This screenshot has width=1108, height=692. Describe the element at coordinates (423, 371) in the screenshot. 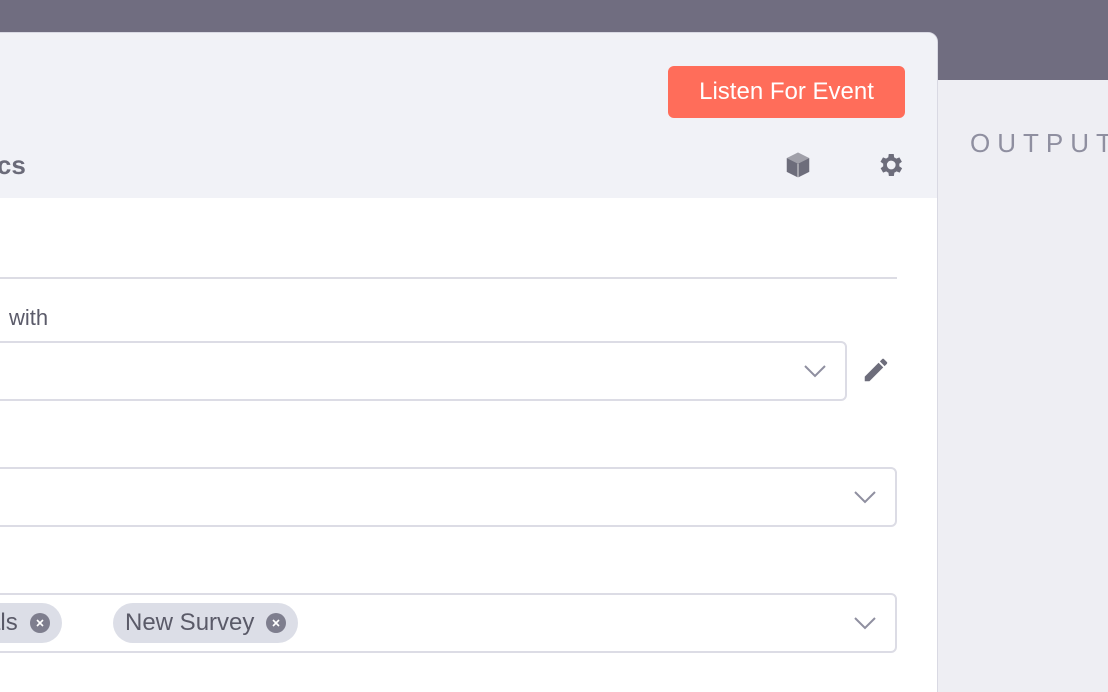

I see `credential-select` at that location.